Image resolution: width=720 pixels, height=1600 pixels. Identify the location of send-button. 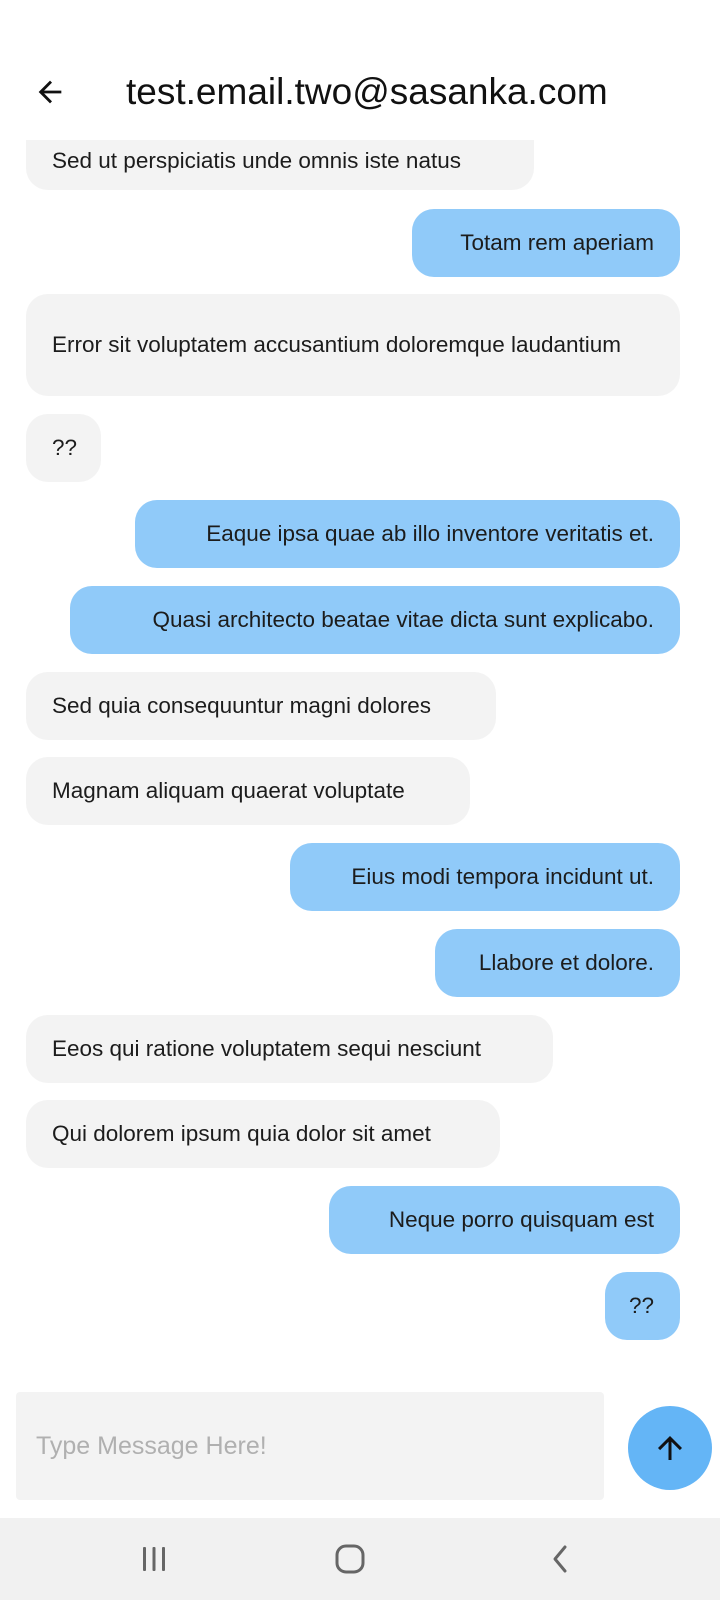
(670, 1448).